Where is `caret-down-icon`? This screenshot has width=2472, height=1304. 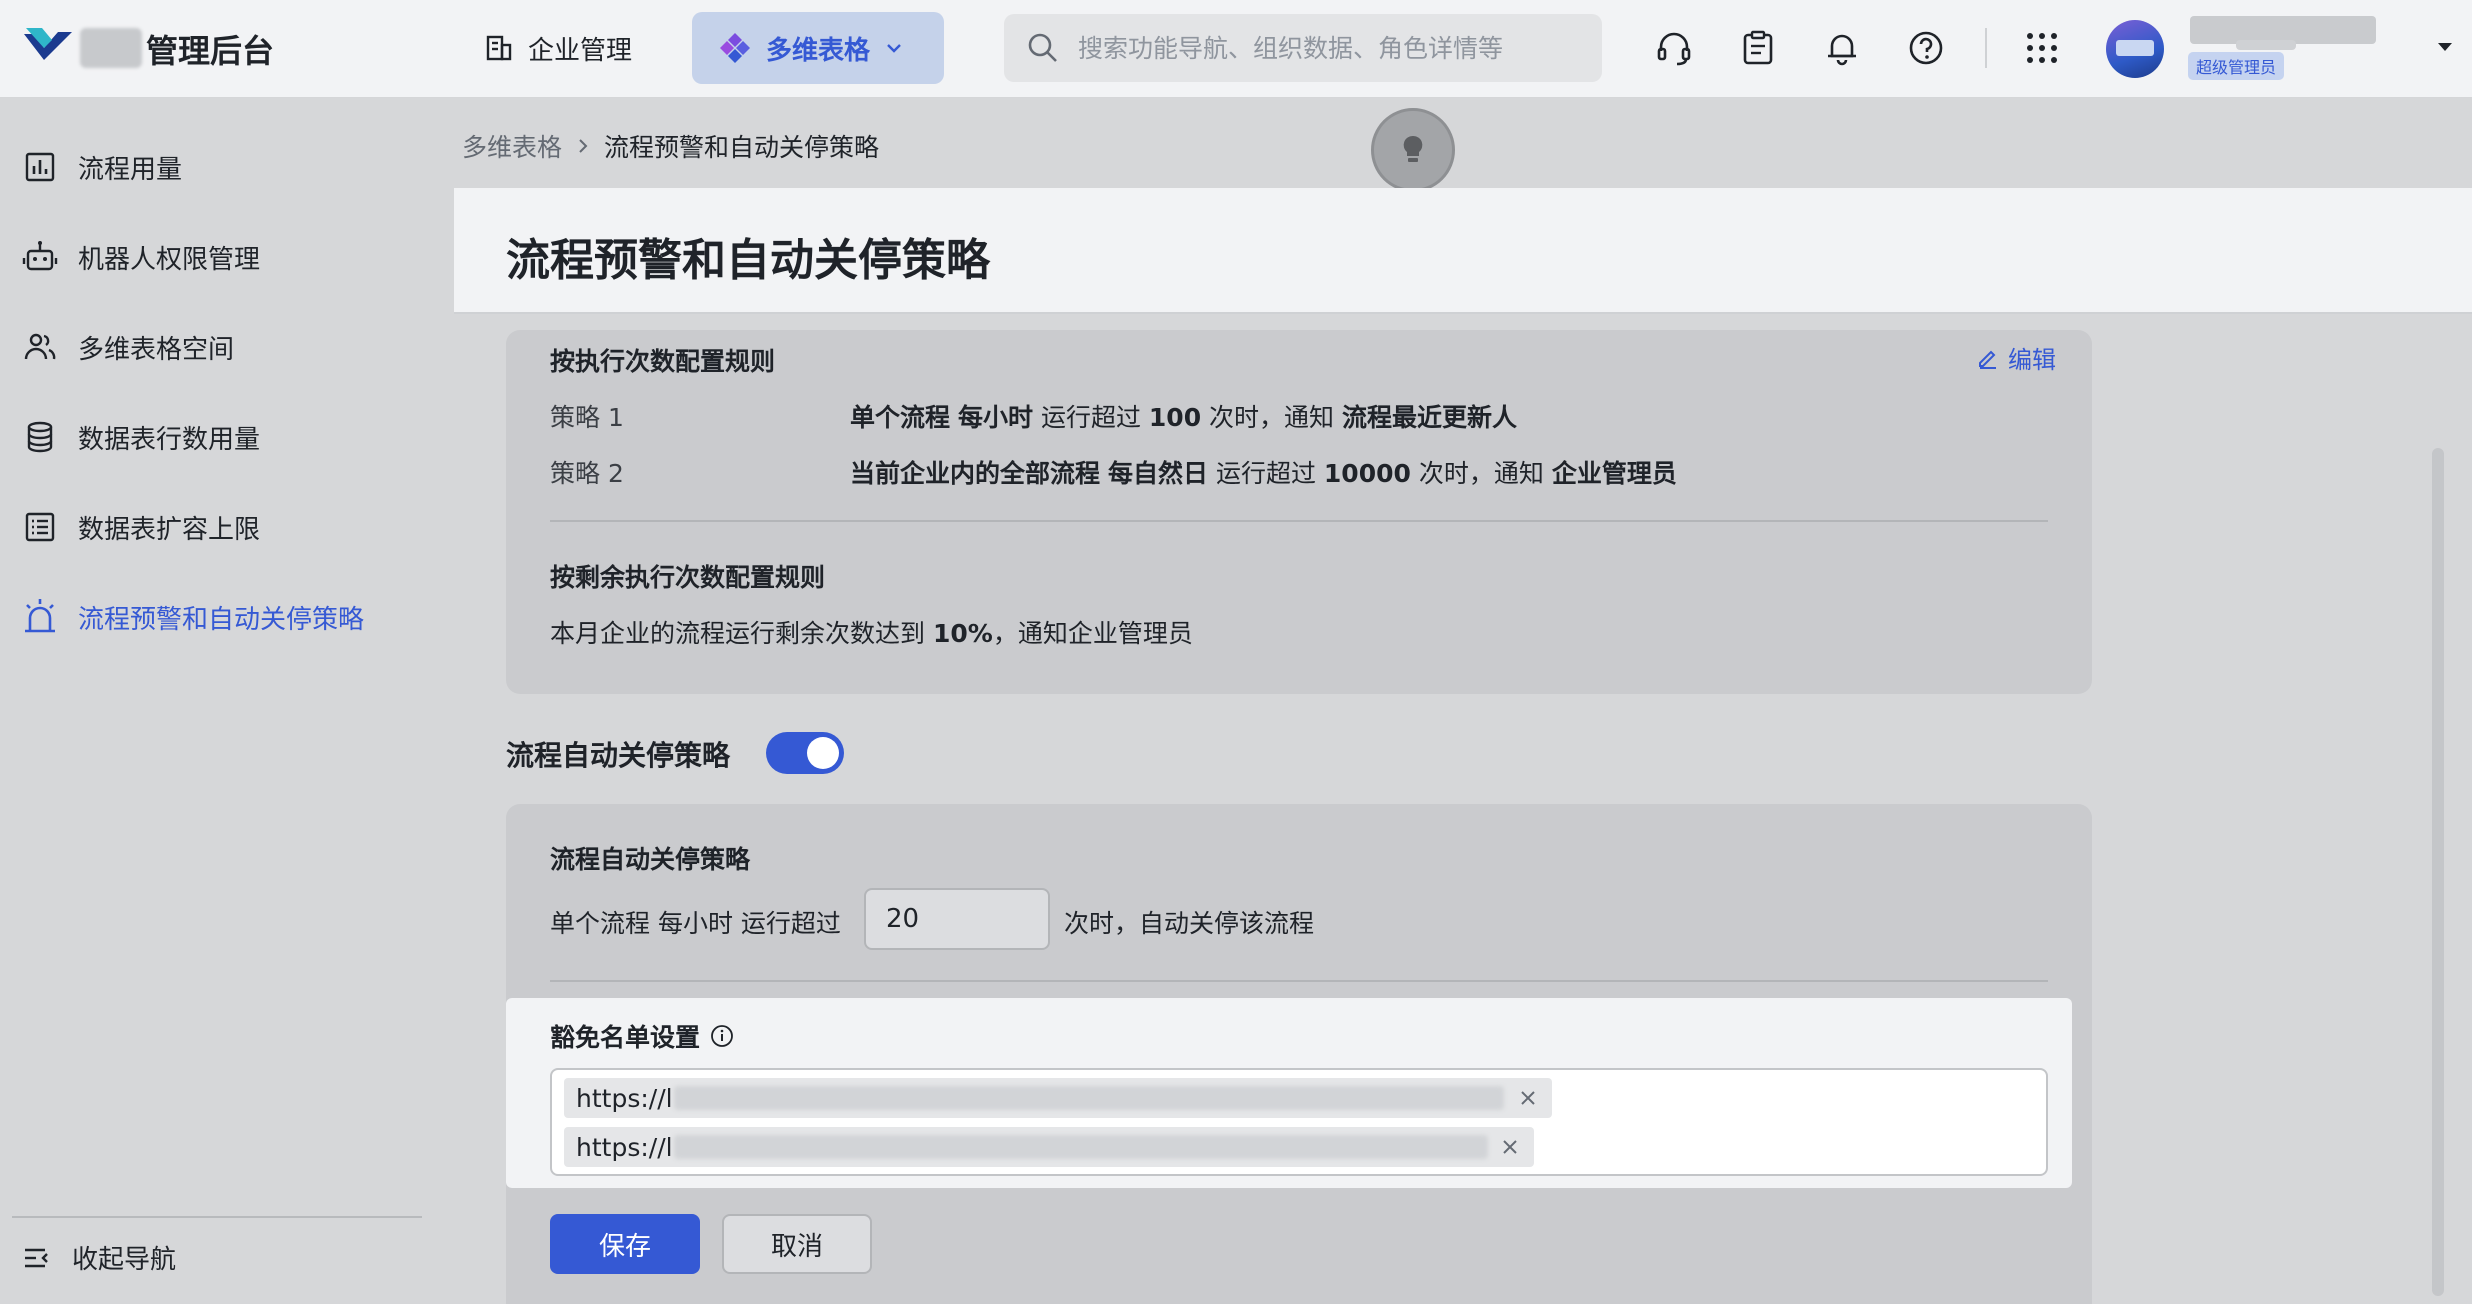
caret-down-icon is located at coordinates (2445, 47).